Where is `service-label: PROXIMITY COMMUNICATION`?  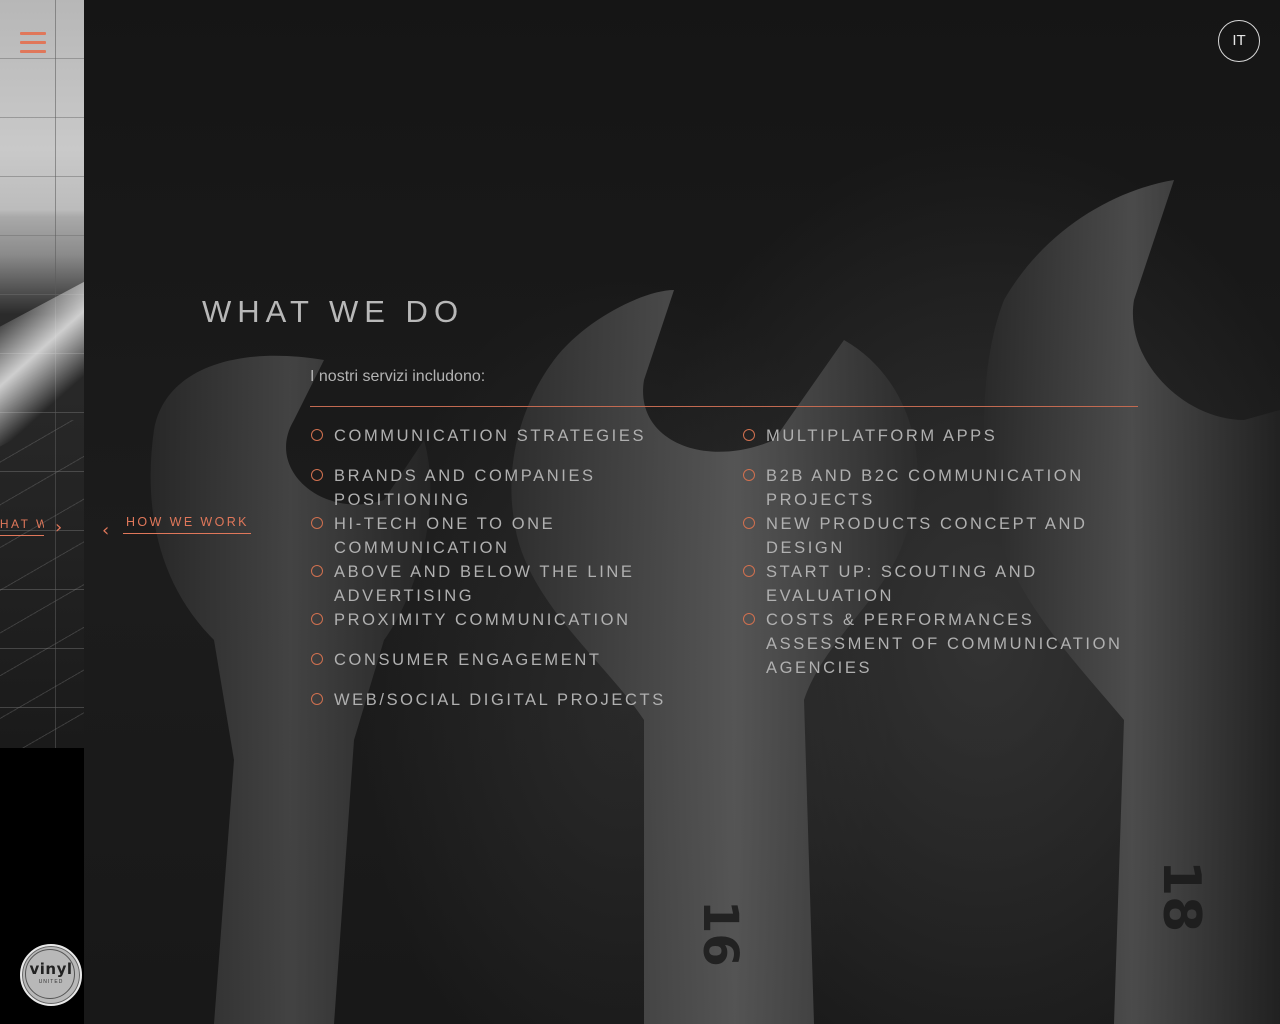 service-label: PROXIMITY COMMUNICATION is located at coordinates (482, 620).